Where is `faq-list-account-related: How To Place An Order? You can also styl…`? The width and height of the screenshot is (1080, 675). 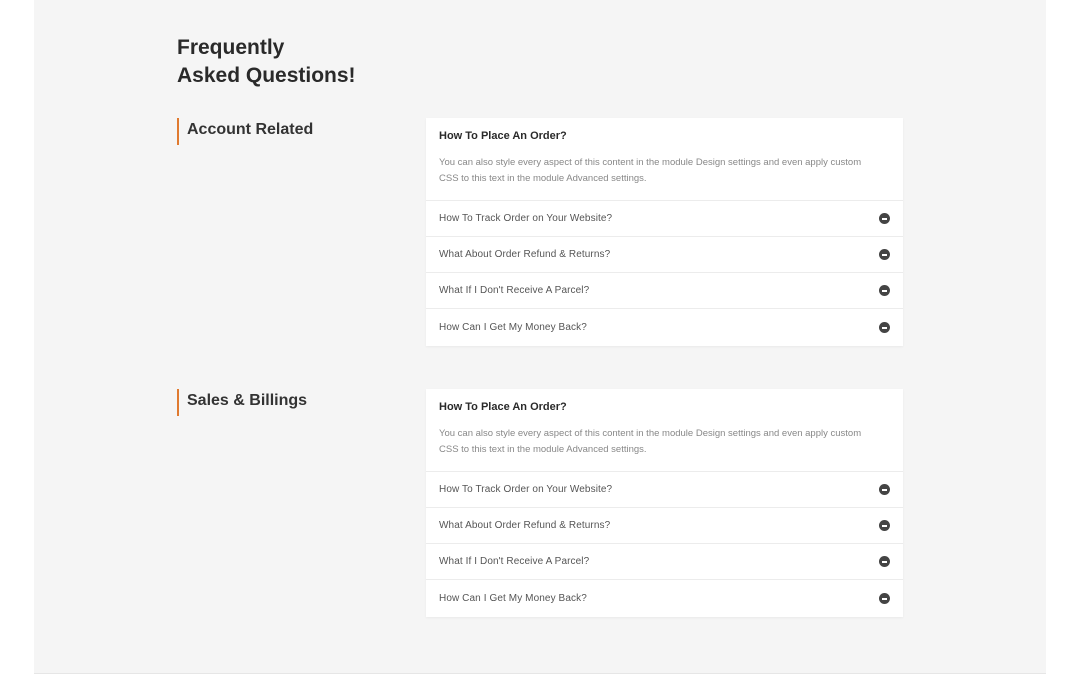 faq-list-account-related: How To Place An Order? You can also styl… is located at coordinates (664, 232).